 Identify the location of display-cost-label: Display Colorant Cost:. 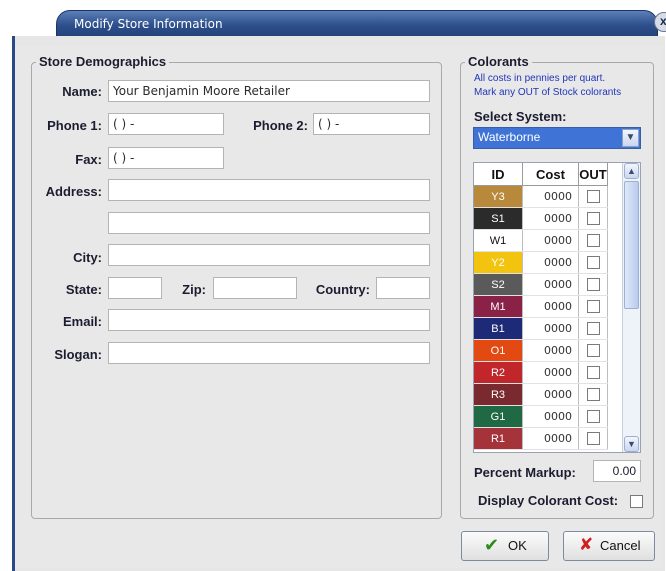
(548, 500).